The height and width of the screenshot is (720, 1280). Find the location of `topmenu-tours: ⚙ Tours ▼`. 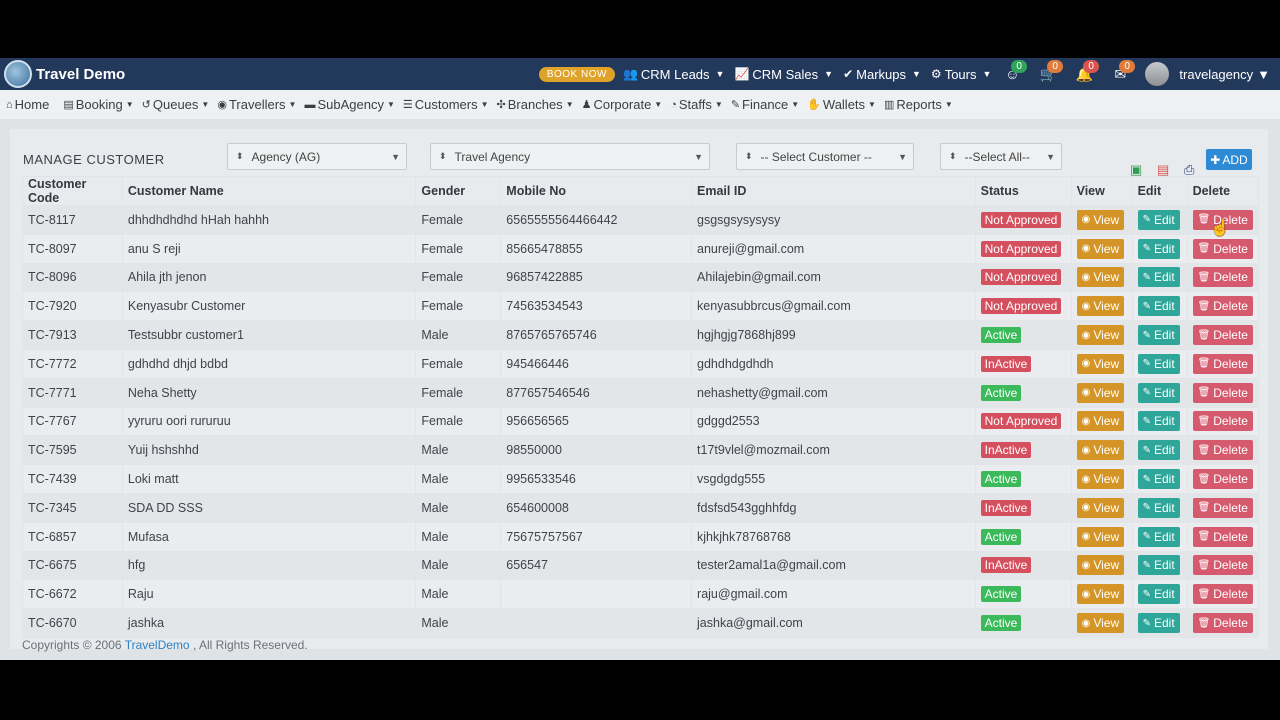

topmenu-tours: ⚙ Tours ▼ is located at coordinates (961, 74).